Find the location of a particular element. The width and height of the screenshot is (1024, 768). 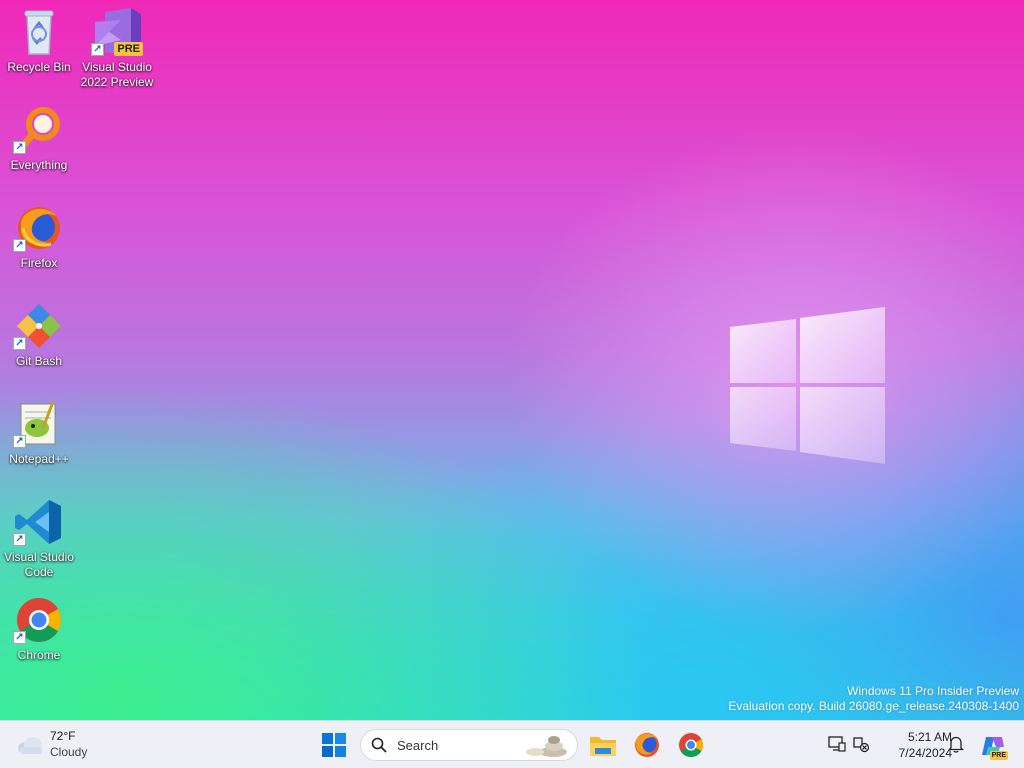

search-label: Search is located at coordinates (418, 745).